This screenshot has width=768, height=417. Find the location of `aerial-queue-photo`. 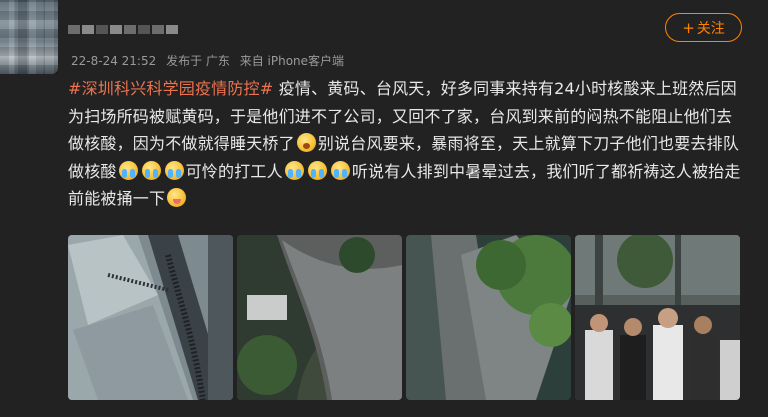

aerial-queue-photo is located at coordinates (150, 317).